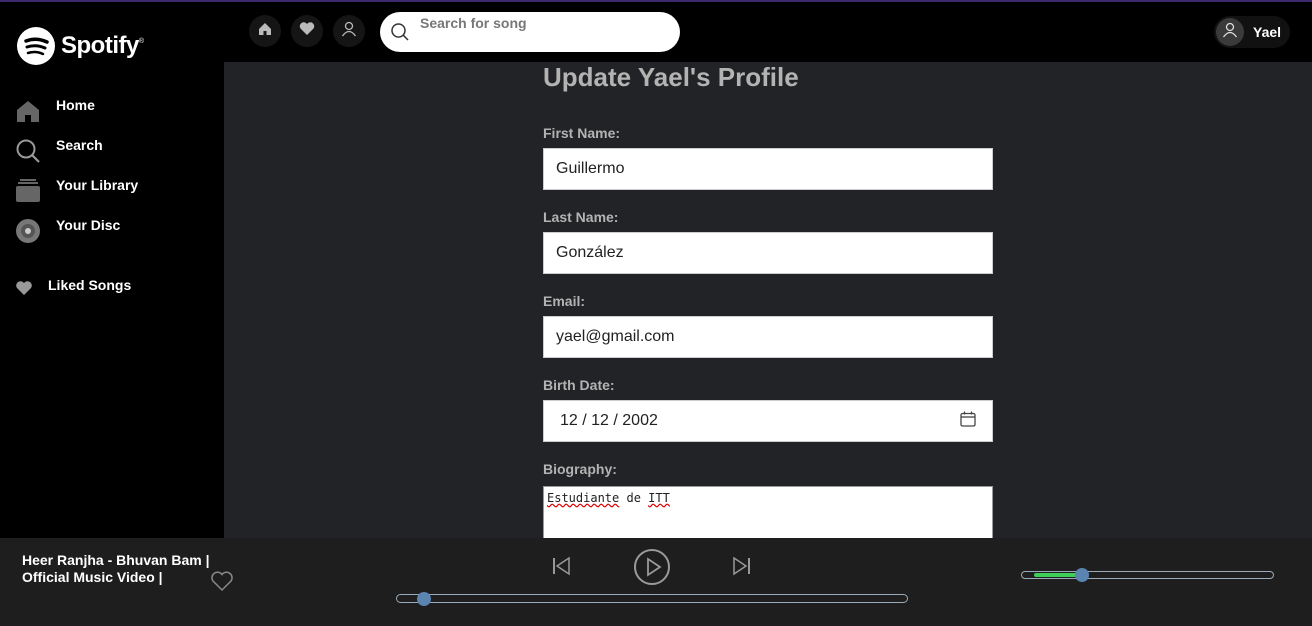  Describe the element at coordinates (1267, 32) in the screenshot. I see `user-name: Yael` at that location.